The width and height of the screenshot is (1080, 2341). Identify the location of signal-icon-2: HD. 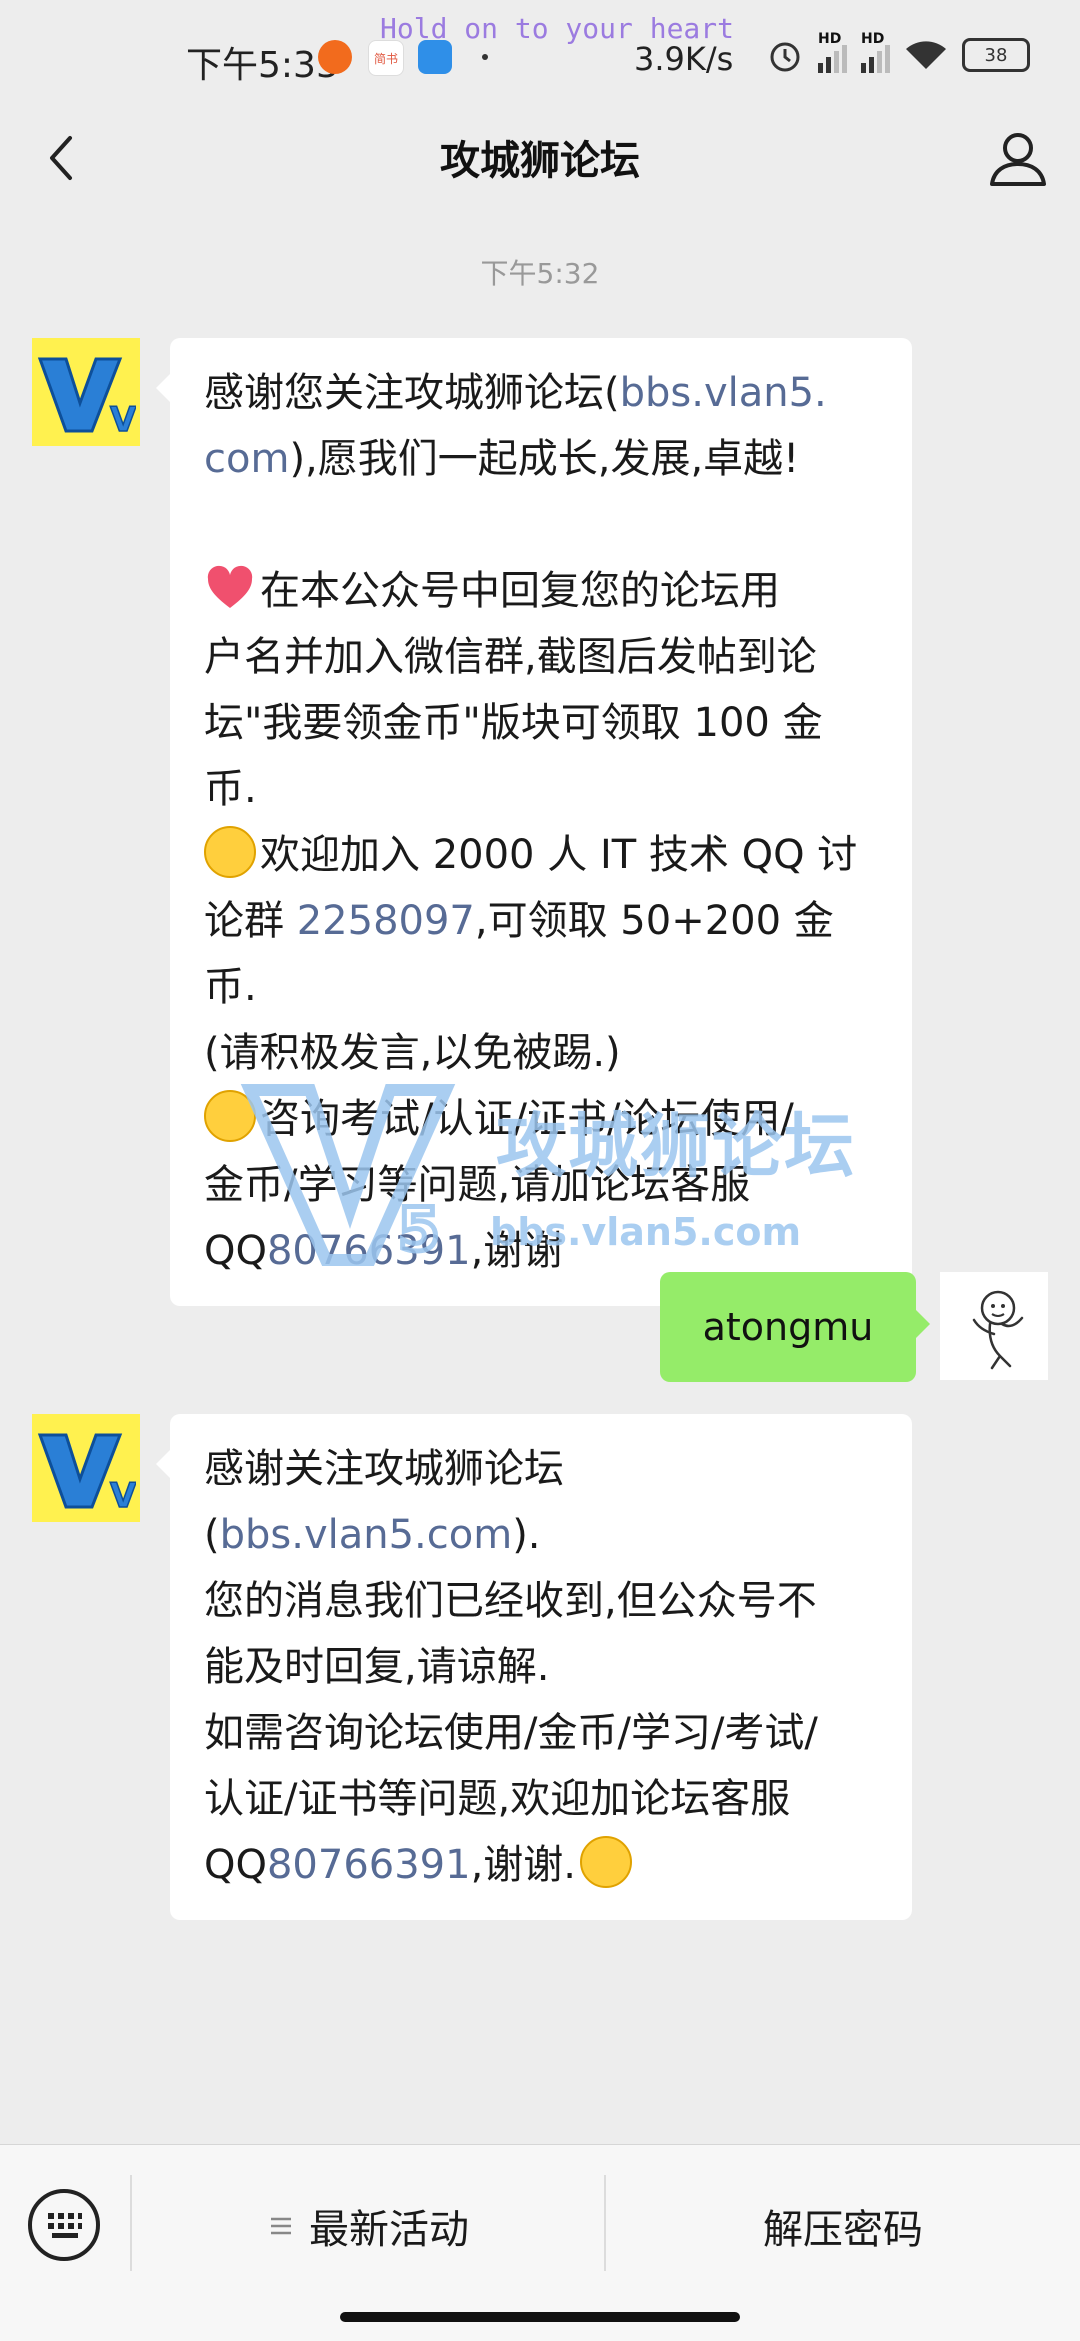
(875, 52).